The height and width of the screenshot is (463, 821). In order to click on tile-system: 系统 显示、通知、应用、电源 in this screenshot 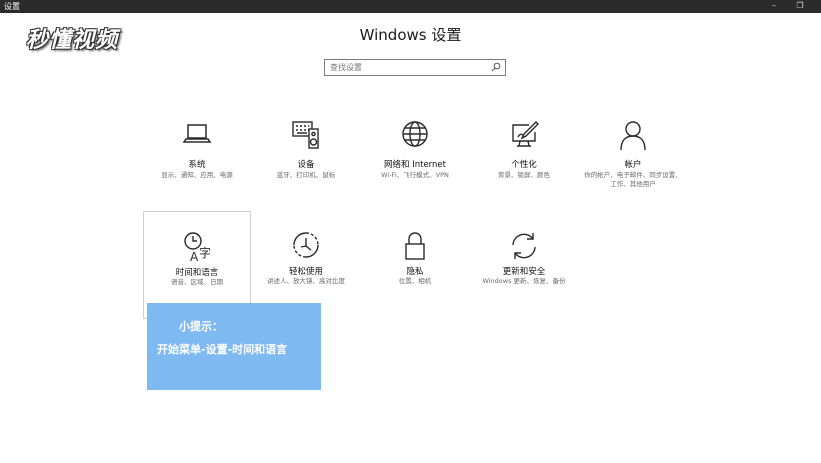, I will do `click(197, 172)`.